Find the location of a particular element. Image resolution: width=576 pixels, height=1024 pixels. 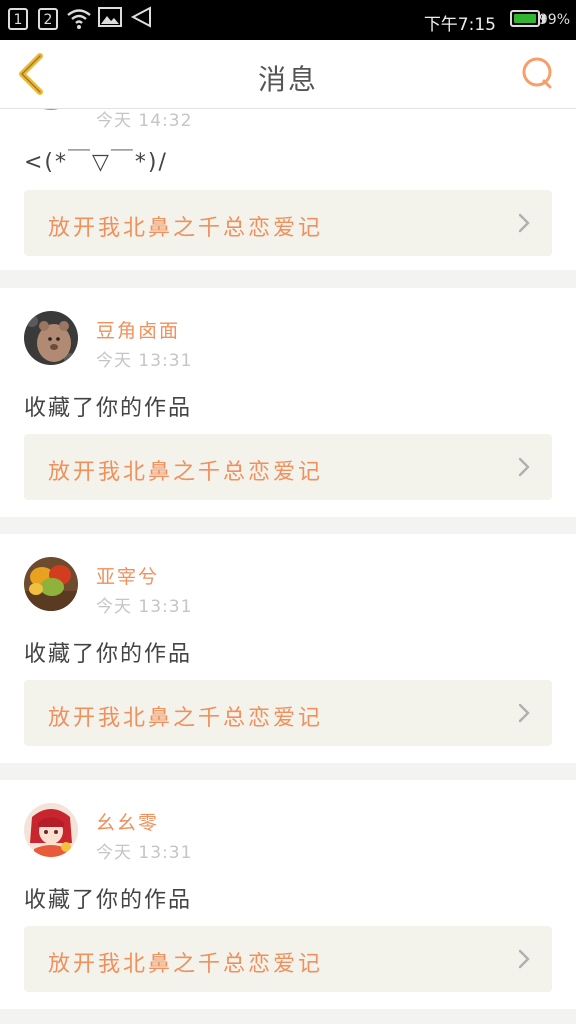

app-header: 消息 is located at coordinates (288, 74).